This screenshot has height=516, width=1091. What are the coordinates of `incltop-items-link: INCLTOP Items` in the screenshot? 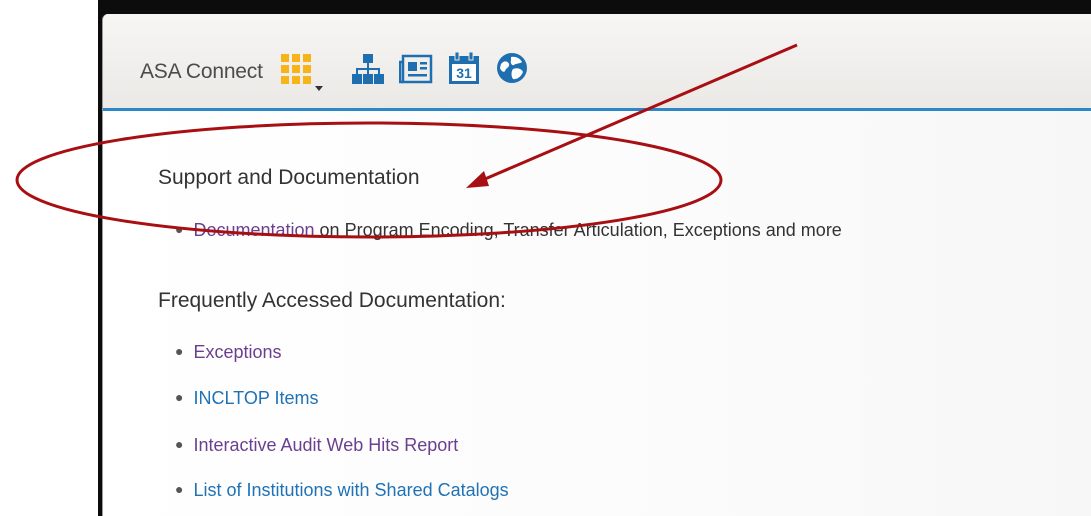 It's located at (255, 398).